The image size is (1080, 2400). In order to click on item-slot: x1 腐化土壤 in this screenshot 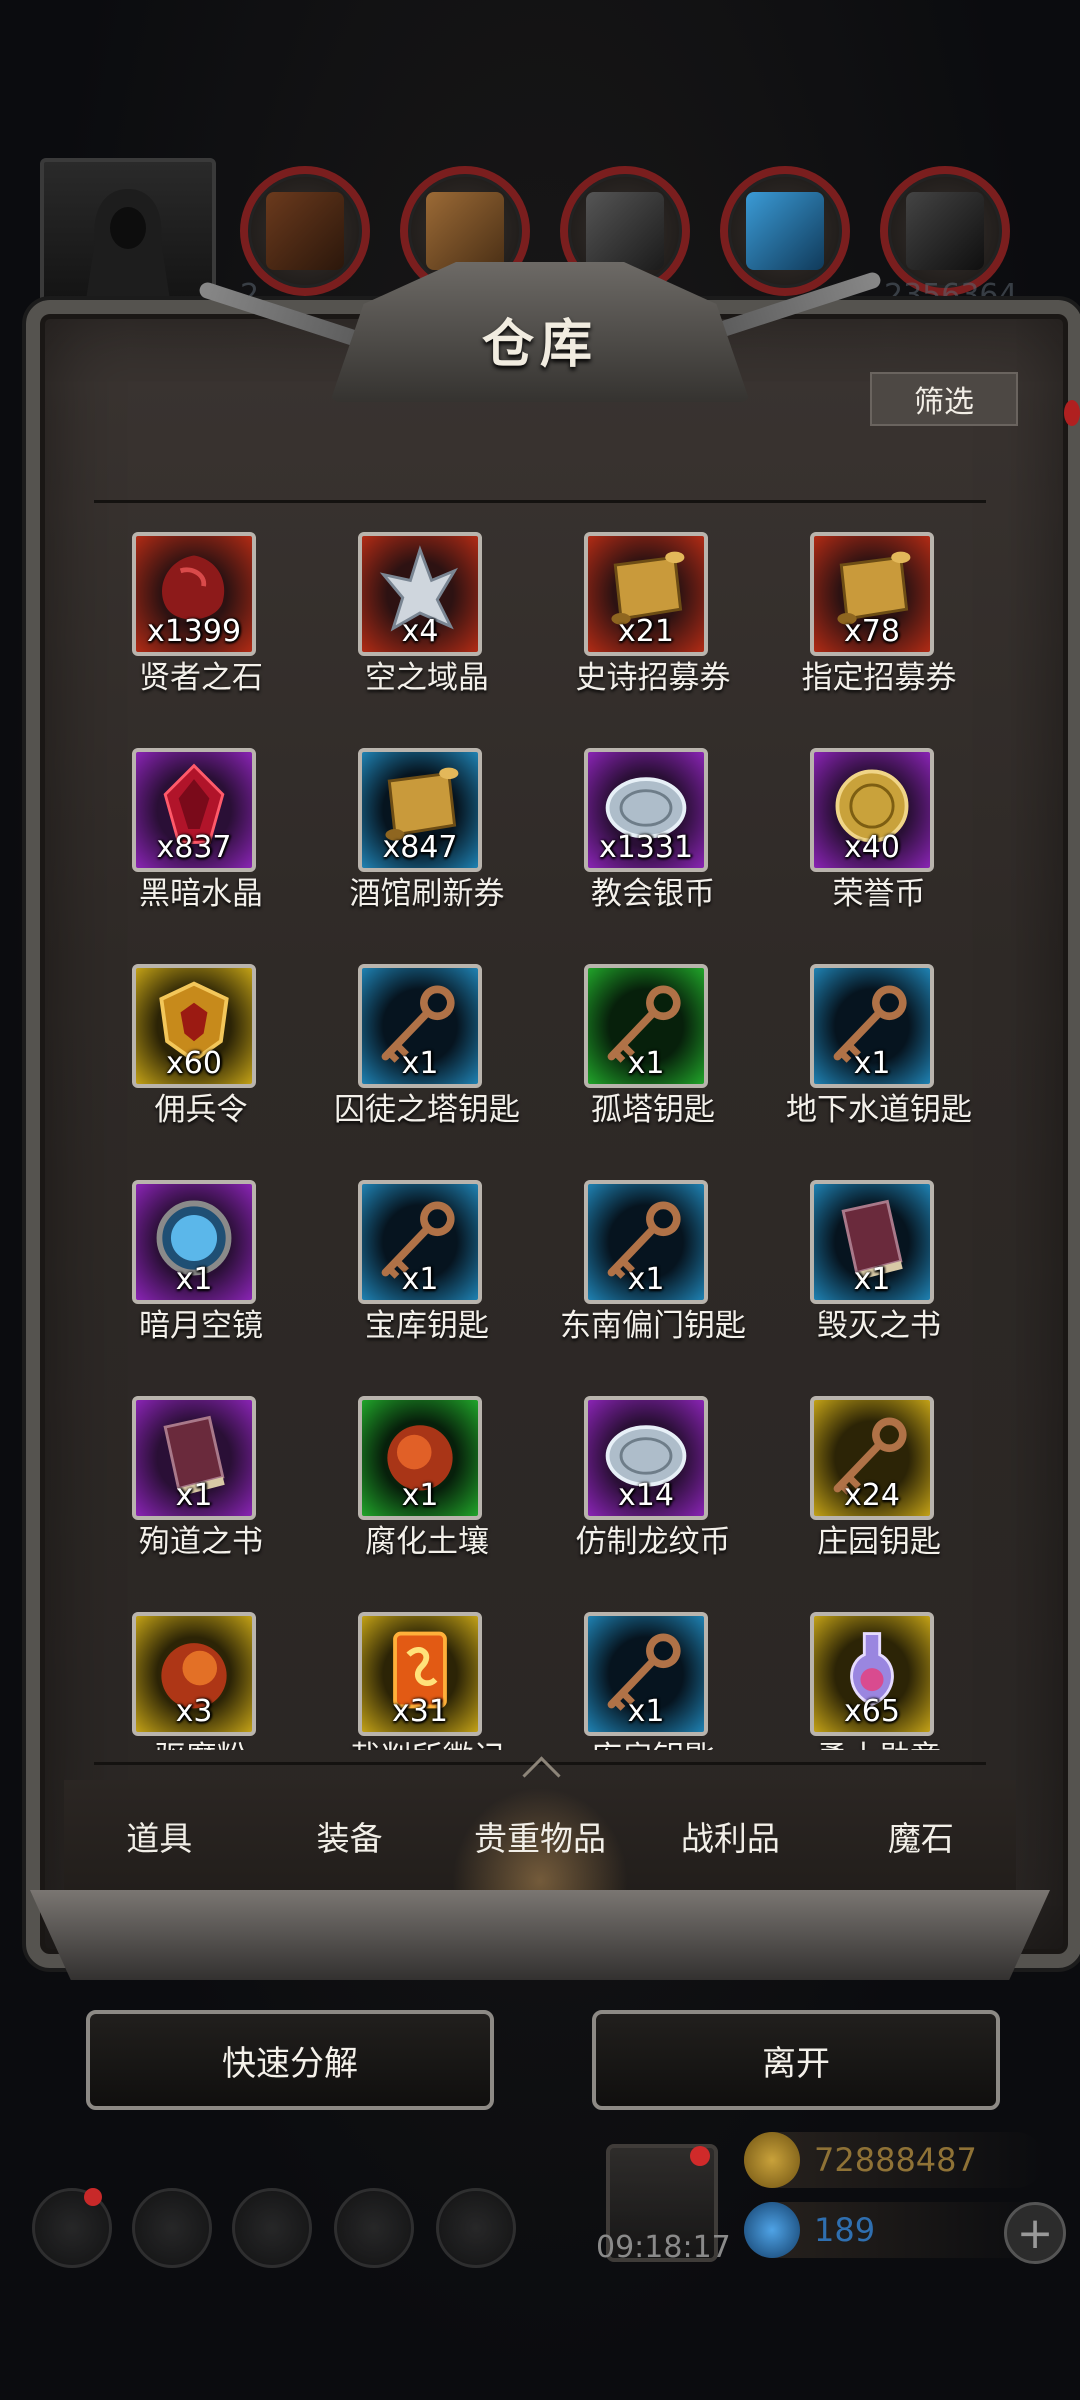, I will do `click(427, 1492)`.